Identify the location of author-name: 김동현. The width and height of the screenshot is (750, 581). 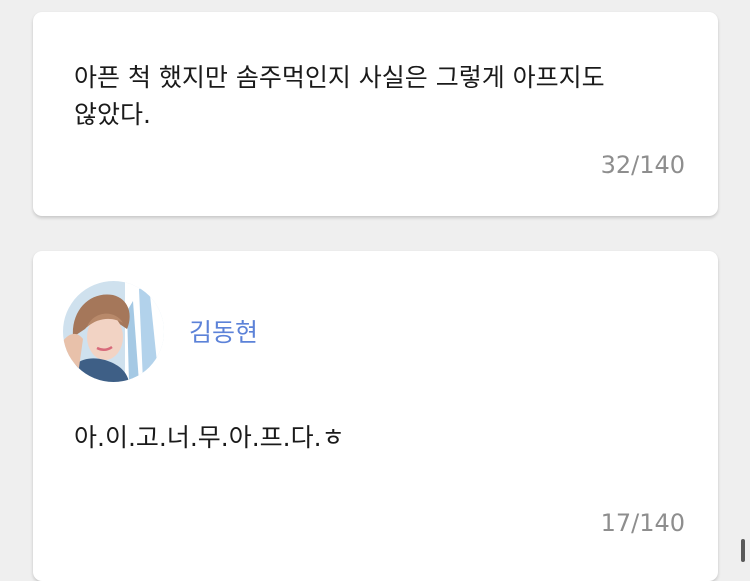
(223, 331).